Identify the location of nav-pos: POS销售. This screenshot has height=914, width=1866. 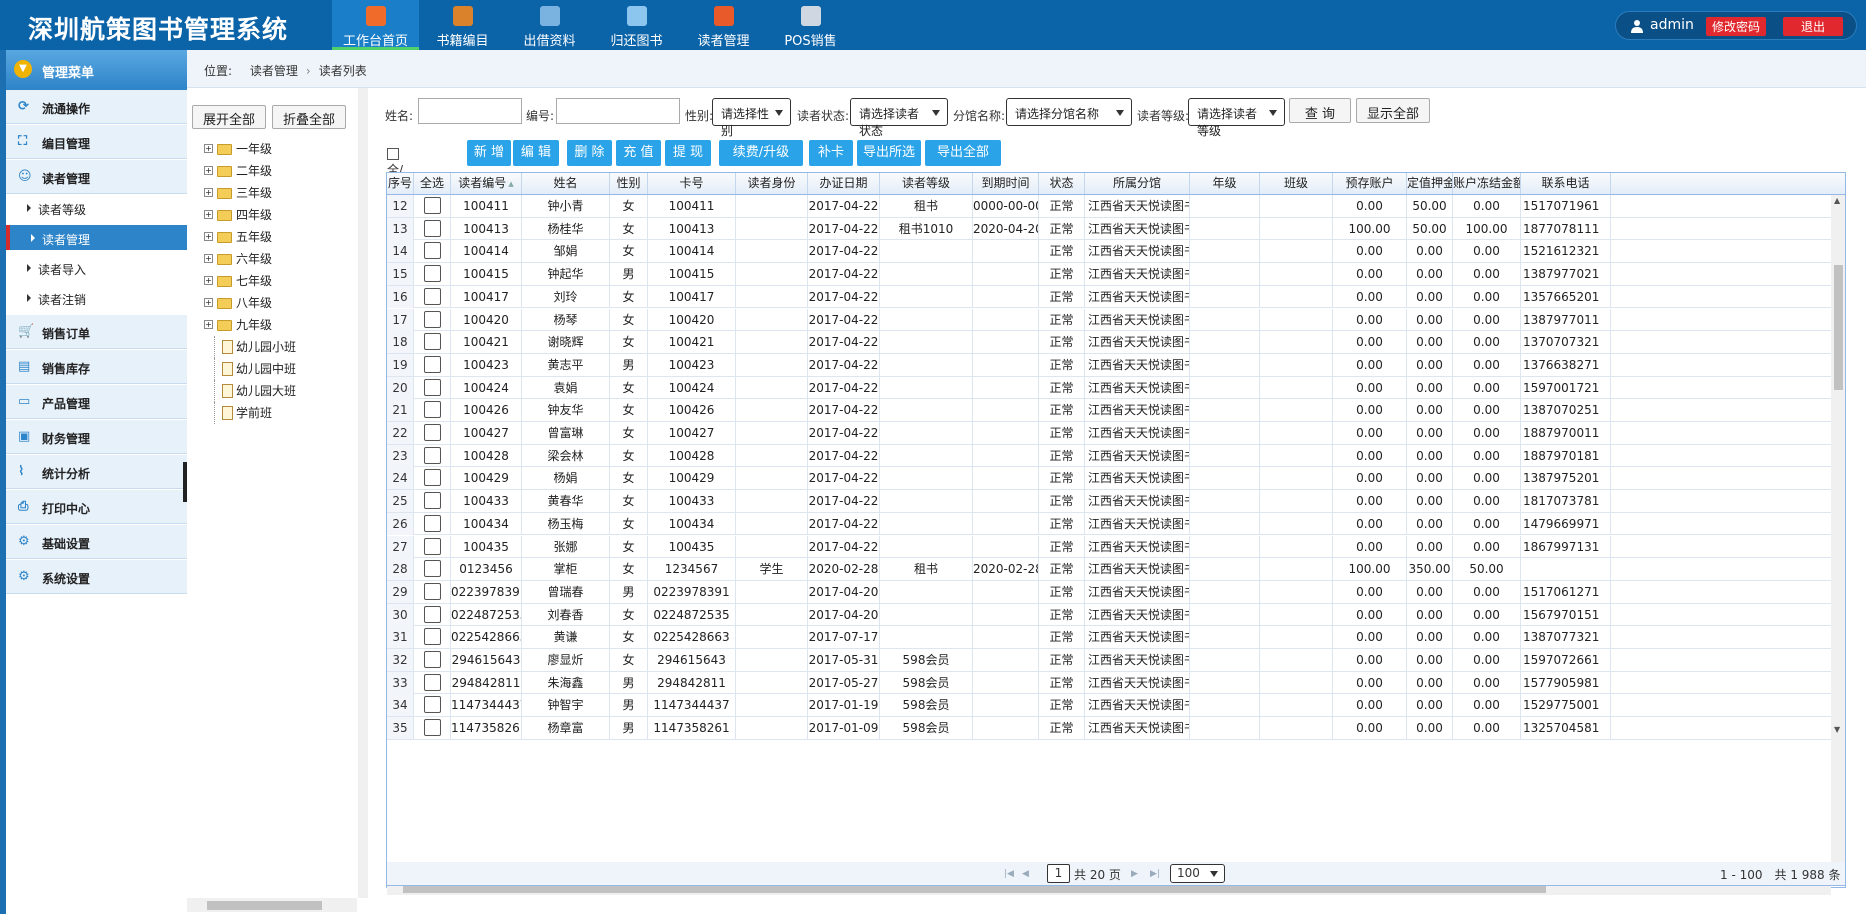
(810, 25).